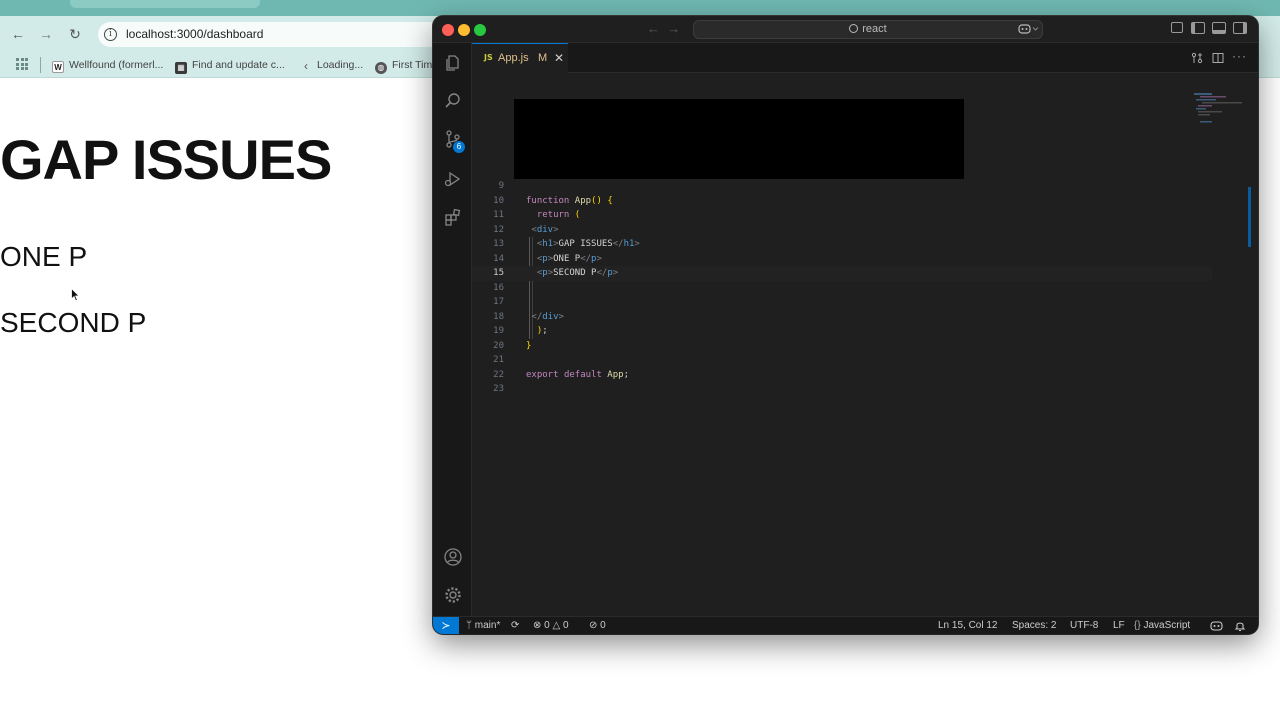  Describe the element at coordinates (640, 8) in the screenshot. I see `browser-tab-strip` at that location.